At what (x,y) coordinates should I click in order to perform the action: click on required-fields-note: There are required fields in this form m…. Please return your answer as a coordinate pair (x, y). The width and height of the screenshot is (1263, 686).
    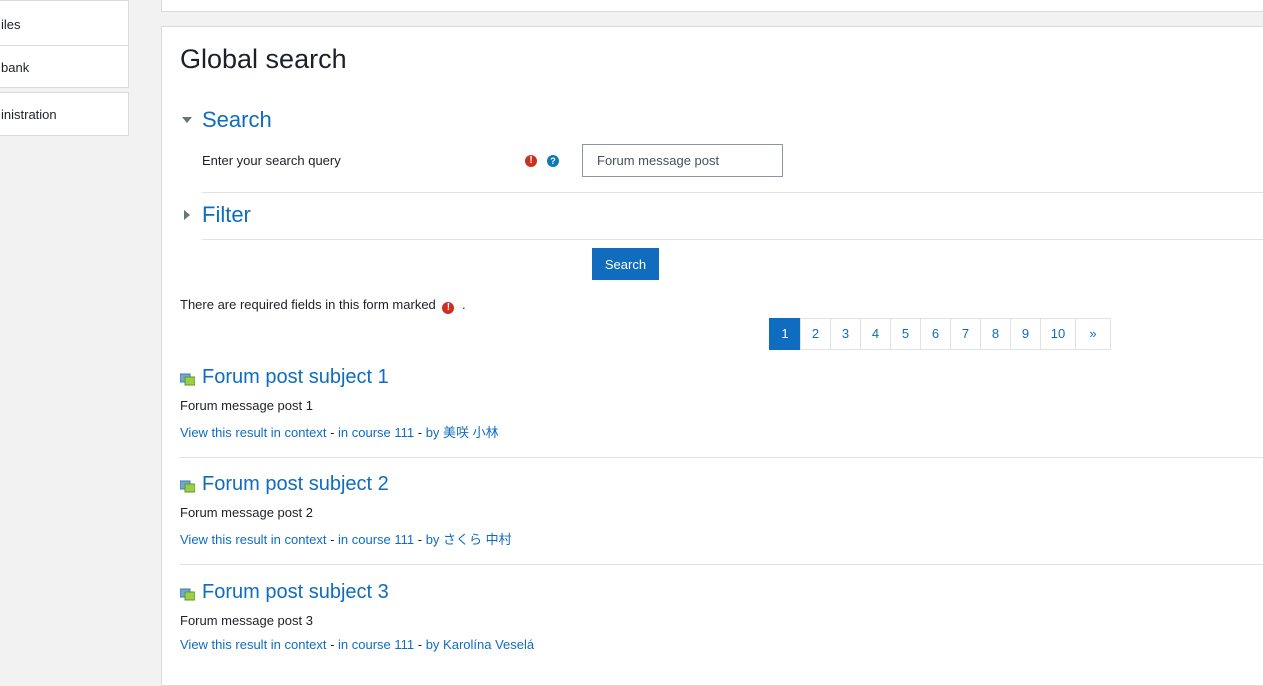
    Looking at the image, I should click on (323, 305).